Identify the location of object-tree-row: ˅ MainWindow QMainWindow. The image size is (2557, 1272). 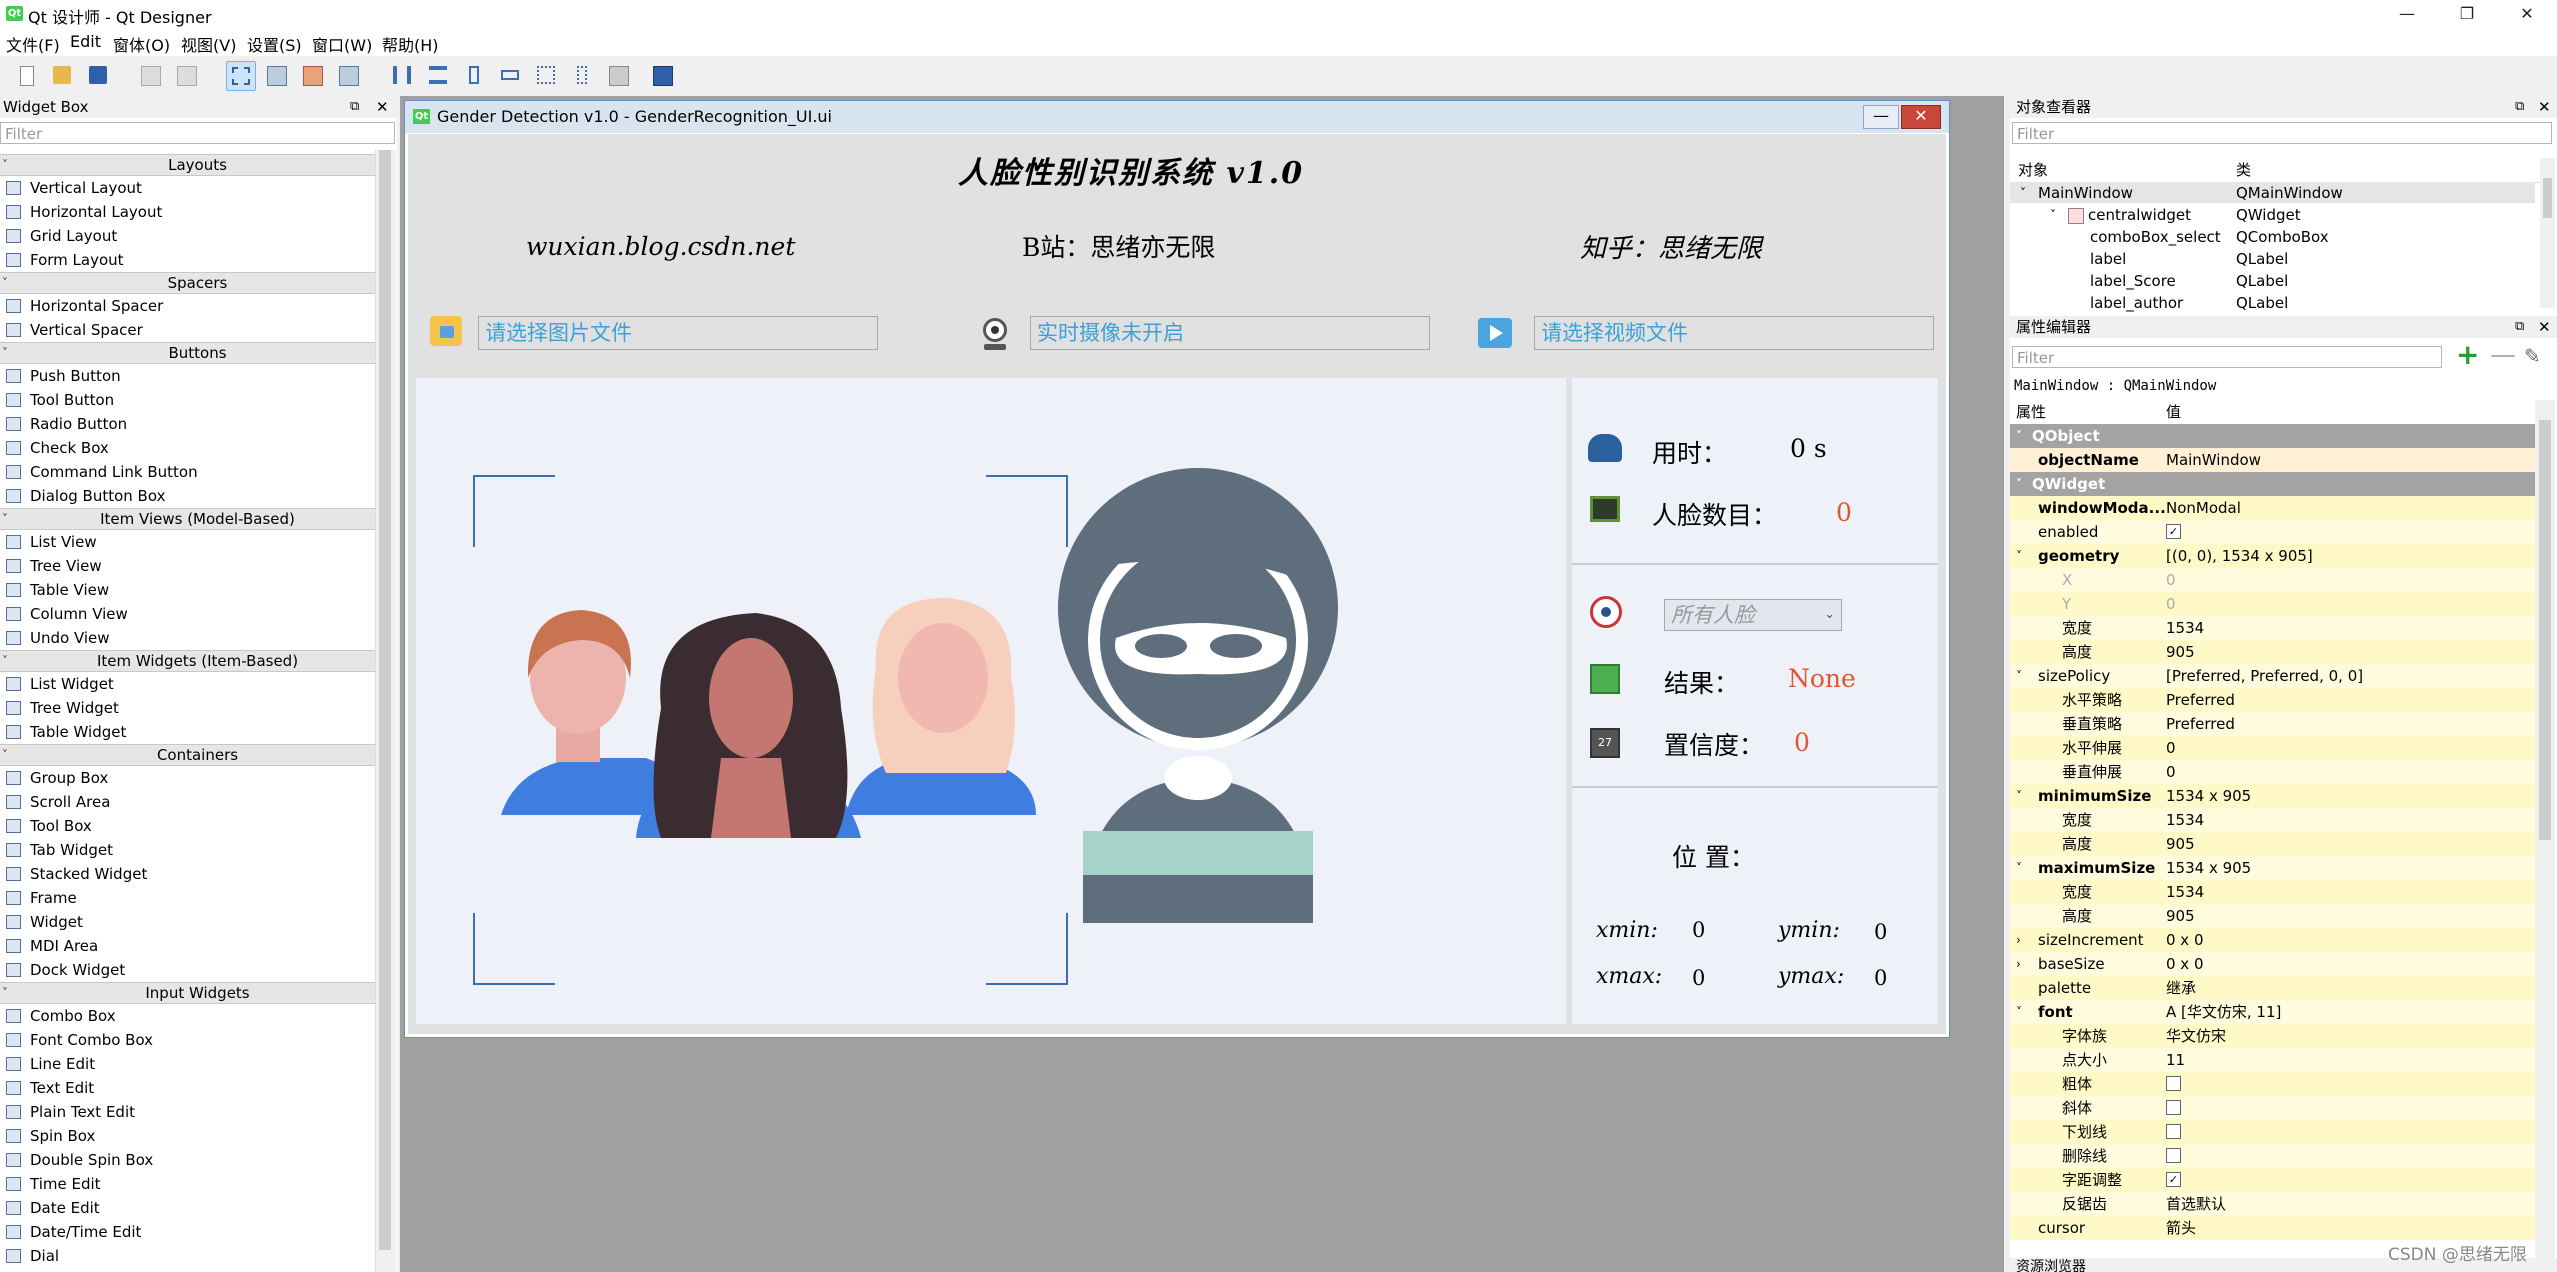
(2272, 193).